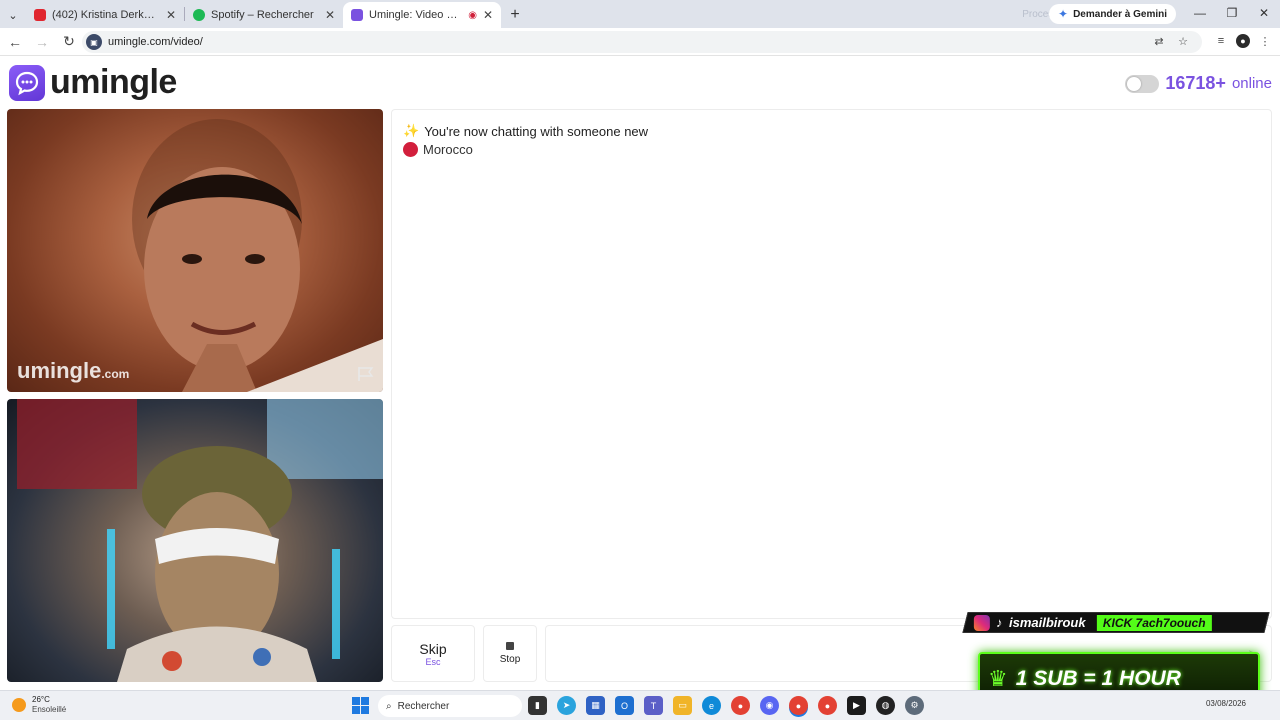 This screenshot has height=720, width=1280. What do you see at coordinates (1225, 703) in the screenshot?
I see `system-date: 03/08/2026` at bounding box center [1225, 703].